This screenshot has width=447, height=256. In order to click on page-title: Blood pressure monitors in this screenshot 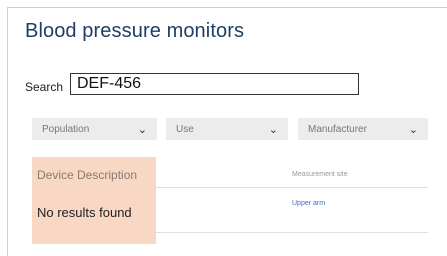, I will do `click(135, 31)`.